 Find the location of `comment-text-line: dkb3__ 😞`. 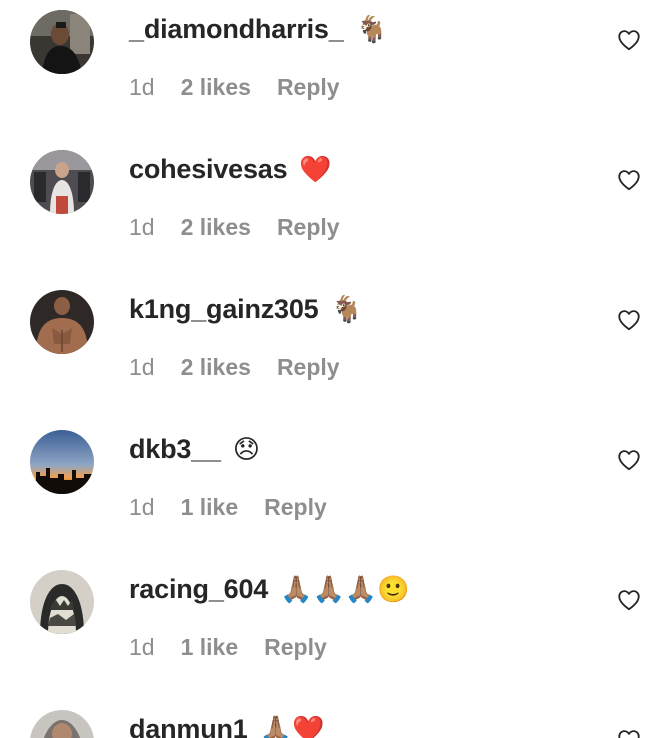

comment-text-line: dkb3__ 😞 is located at coordinates (194, 449).